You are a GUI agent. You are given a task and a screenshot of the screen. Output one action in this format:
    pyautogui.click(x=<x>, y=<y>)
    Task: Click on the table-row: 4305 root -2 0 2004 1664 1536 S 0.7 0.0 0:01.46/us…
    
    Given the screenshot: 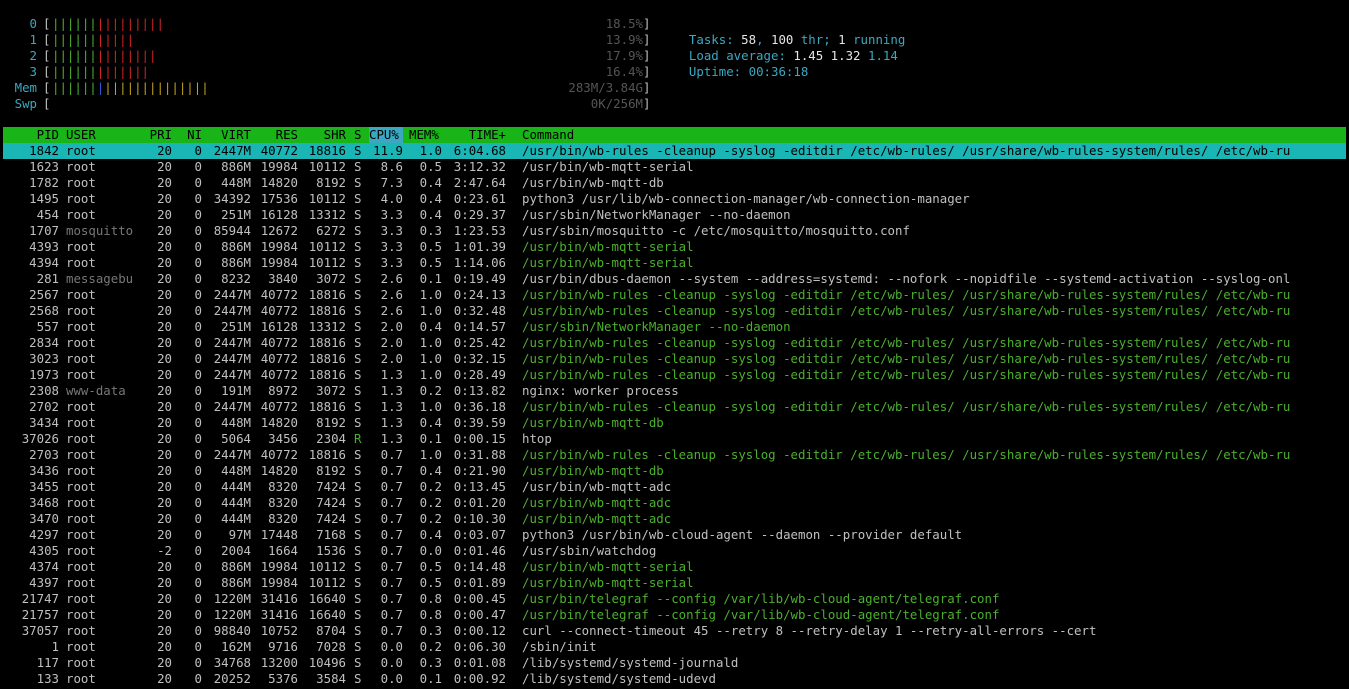 What is the action you would take?
    pyautogui.click(x=674, y=551)
    